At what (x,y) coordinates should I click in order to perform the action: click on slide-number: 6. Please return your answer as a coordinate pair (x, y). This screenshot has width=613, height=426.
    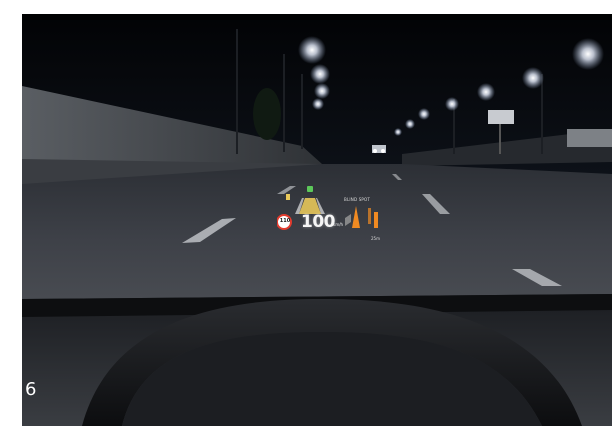
    Looking at the image, I should click on (31, 389).